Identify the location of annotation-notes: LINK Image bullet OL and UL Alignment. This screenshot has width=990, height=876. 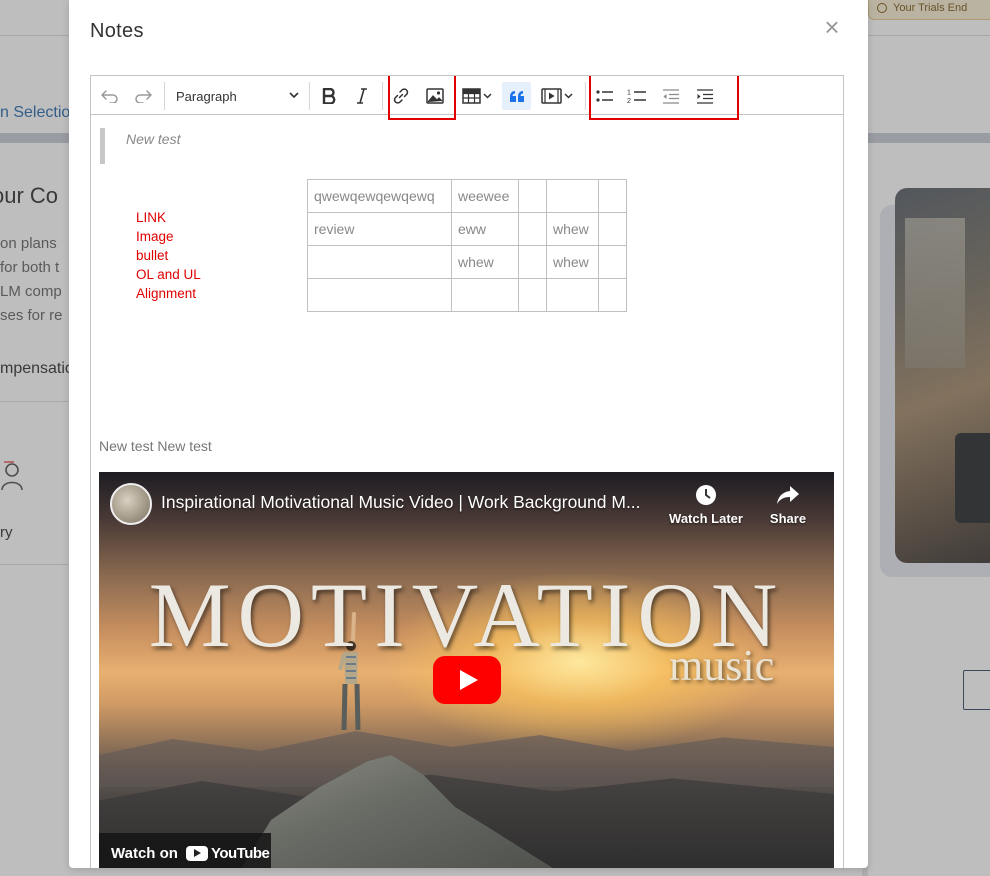
(168, 255).